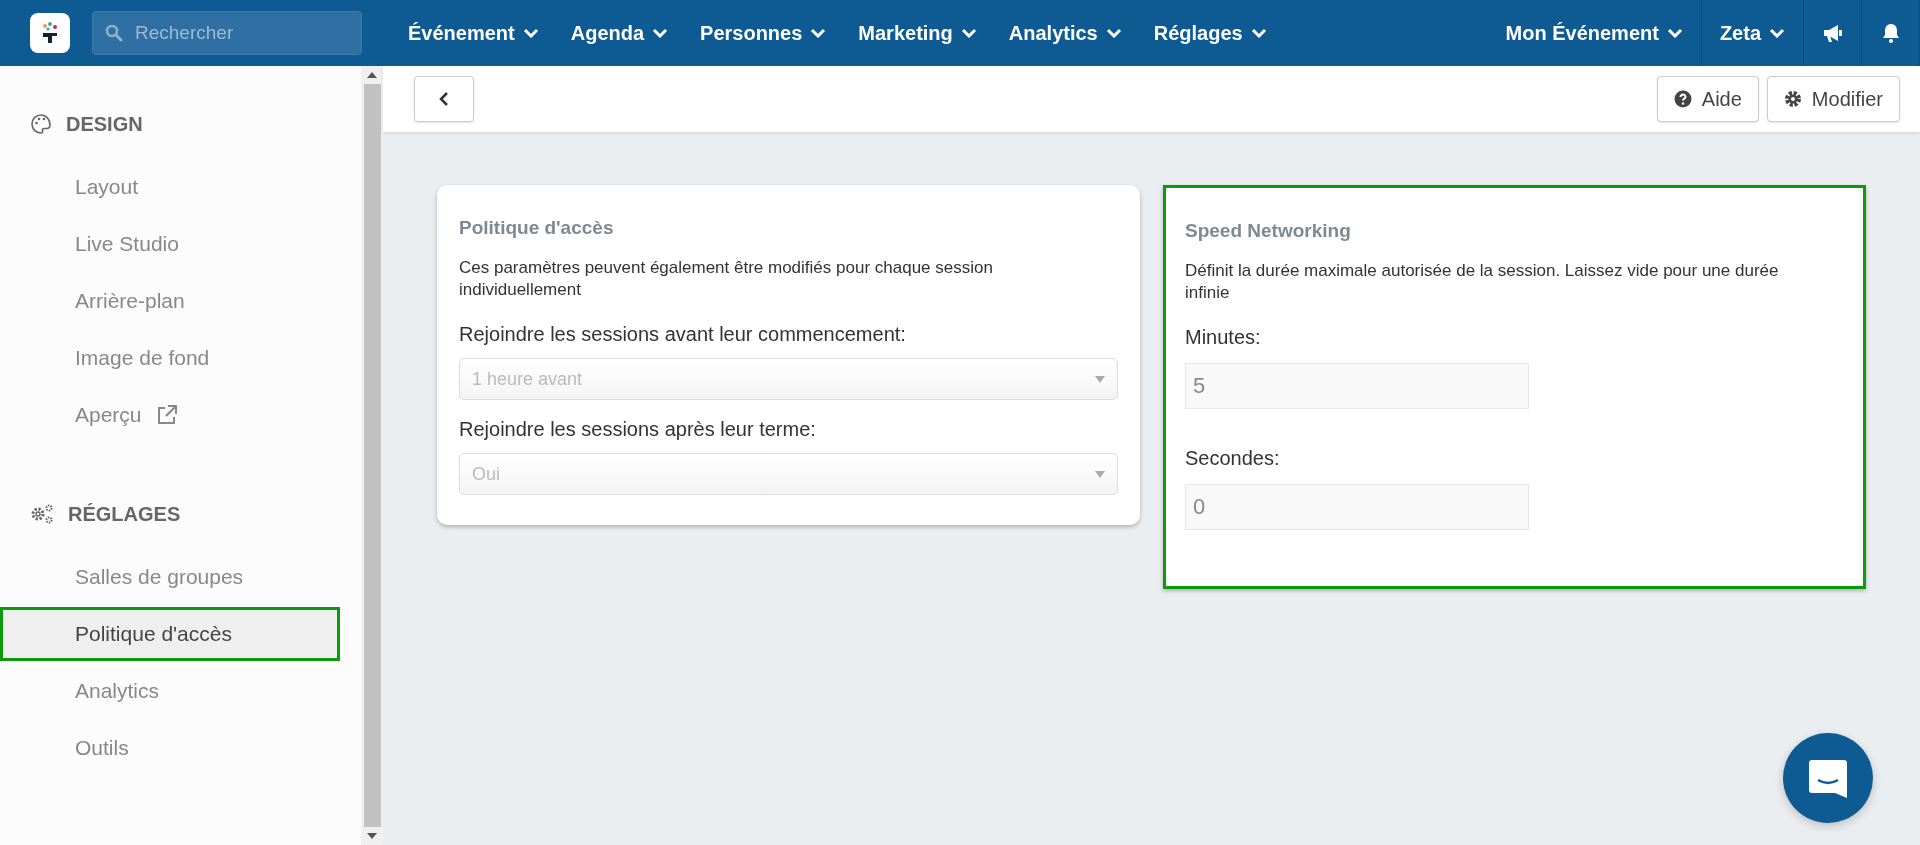 Image resolution: width=1920 pixels, height=845 pixels. I want to click on field-label: Secondes:, so click(1233, 458).